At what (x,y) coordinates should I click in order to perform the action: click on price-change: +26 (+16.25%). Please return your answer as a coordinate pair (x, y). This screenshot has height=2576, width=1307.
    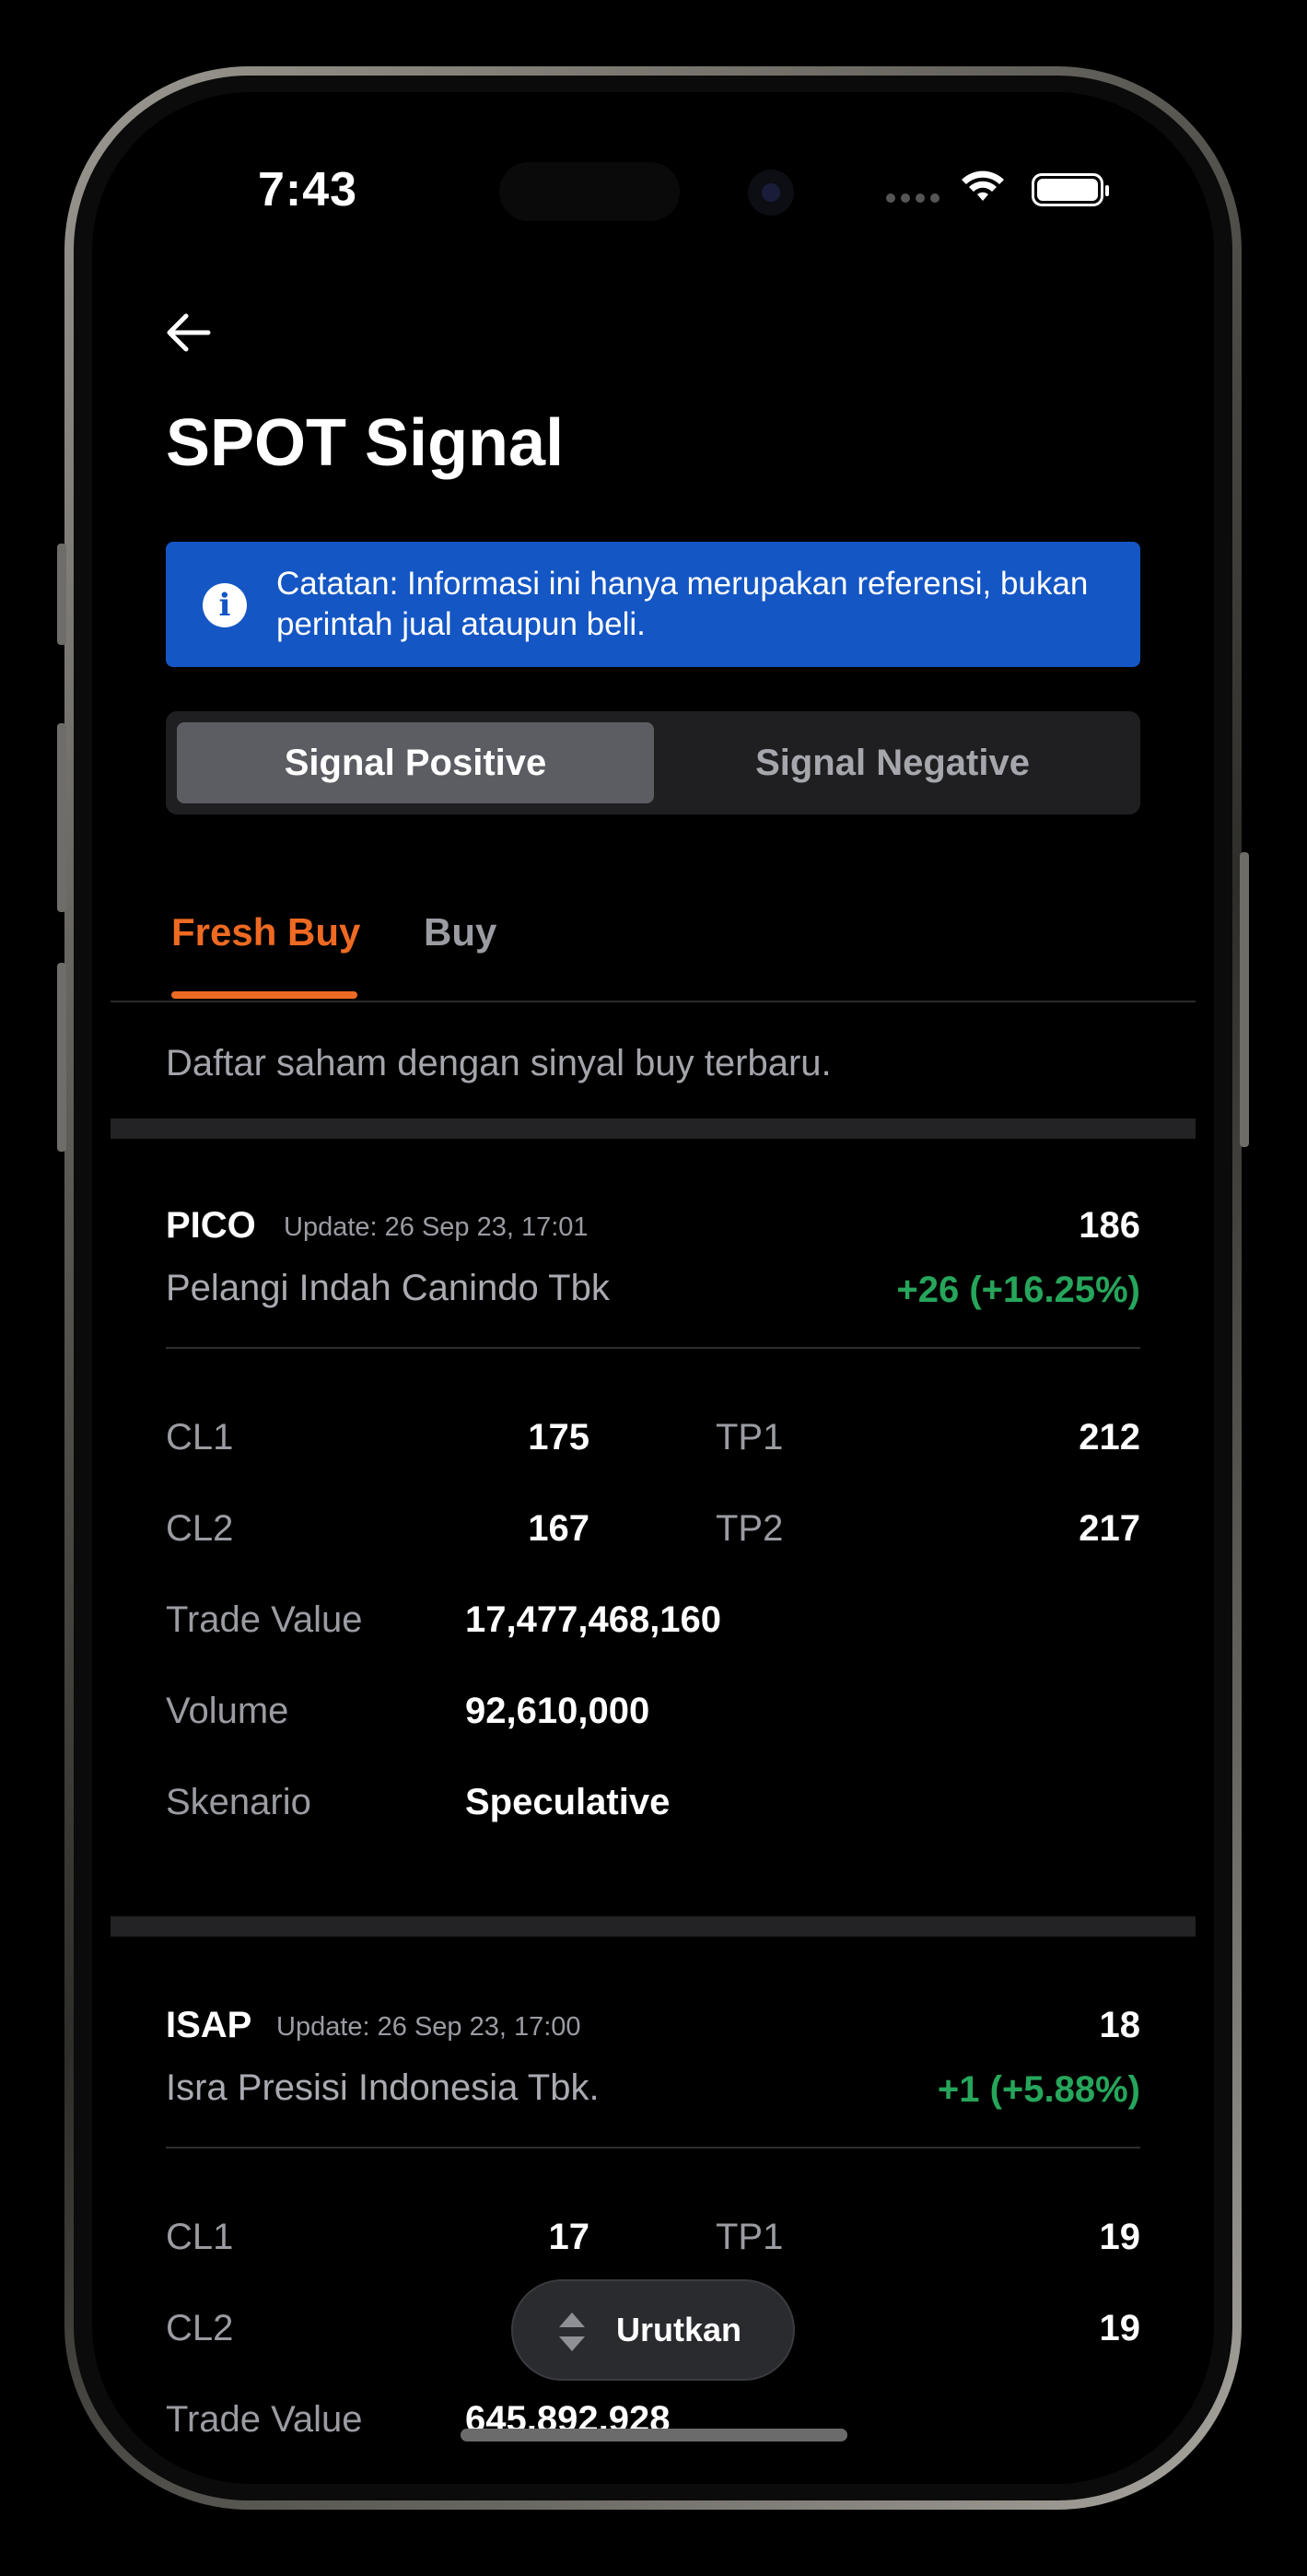
    Looking at the image, I should click on (1018, 1290).